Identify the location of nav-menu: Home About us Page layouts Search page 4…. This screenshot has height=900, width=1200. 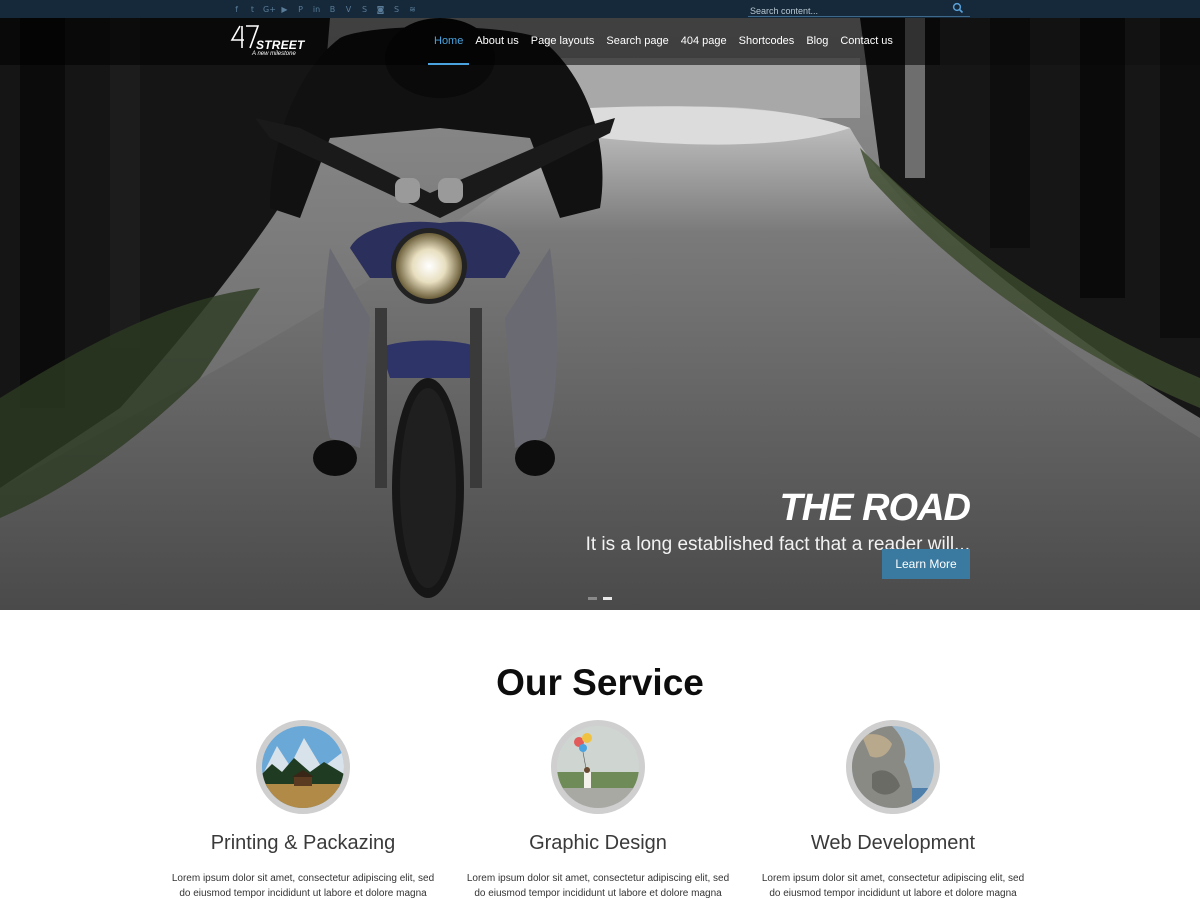
(663, 41).